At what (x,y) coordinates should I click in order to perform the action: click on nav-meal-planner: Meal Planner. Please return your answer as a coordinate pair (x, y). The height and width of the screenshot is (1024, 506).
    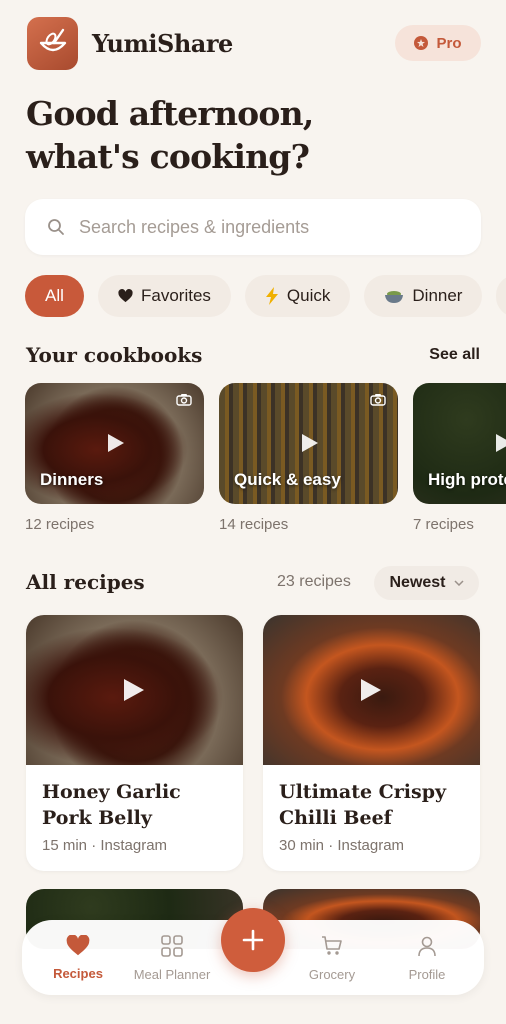
    Looking at the image, I should click on (172, 958).